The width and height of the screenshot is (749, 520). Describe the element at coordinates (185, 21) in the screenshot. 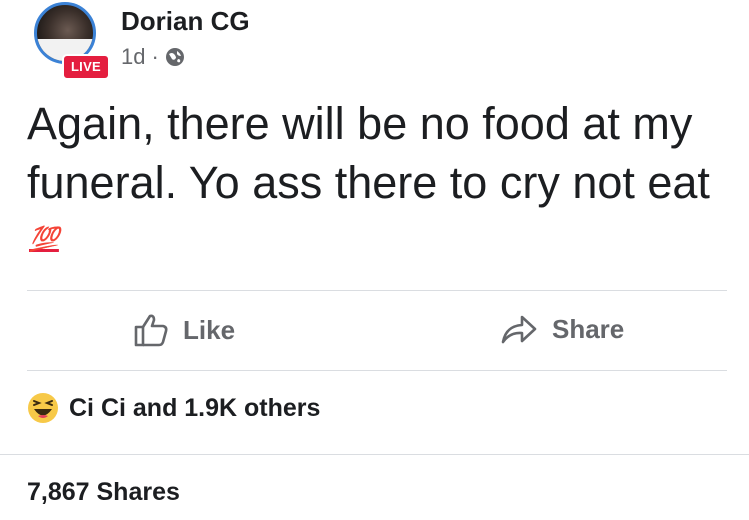

I see `author-name: Dorian CG` at that location.